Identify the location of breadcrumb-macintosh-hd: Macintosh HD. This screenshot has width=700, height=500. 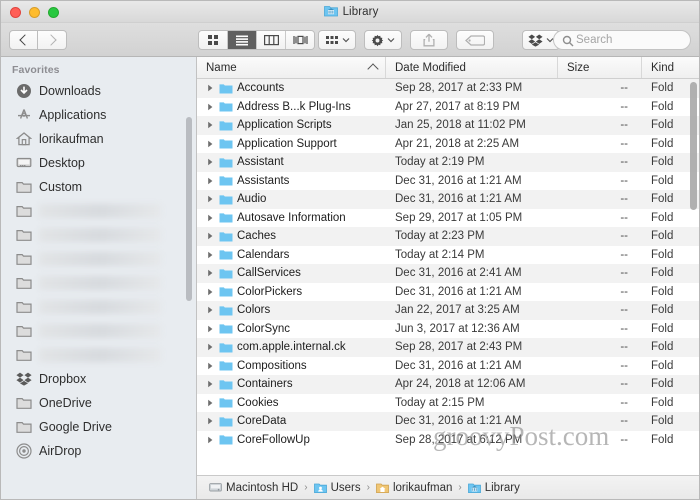
(253, 488).